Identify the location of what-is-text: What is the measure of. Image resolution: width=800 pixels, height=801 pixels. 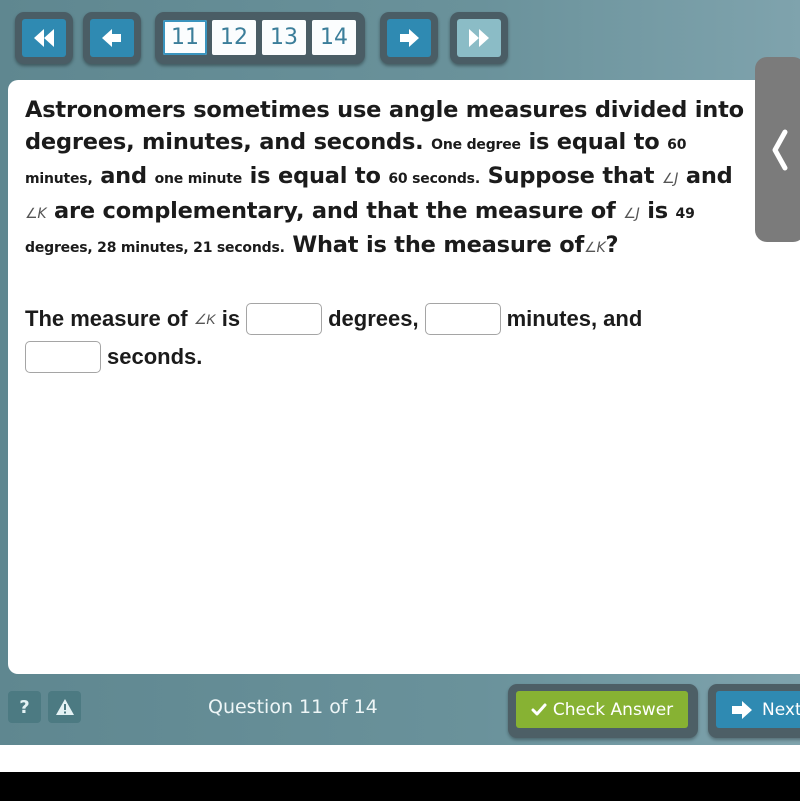
(438, 245).